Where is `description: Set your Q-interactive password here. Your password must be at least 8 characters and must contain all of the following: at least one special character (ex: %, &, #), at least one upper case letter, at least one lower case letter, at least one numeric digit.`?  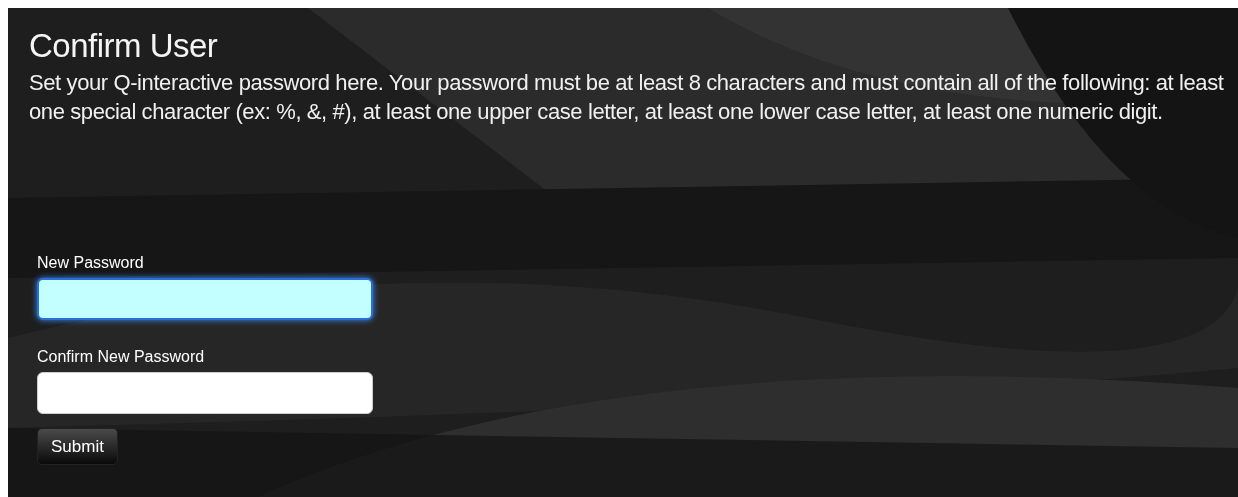 description: Set your Q-interactive password here. Your password must be at least 8 characters and must contain all of the following: at least one special character (ex: %, &, #), at least one upper case letter, at least one lower case letter, at least one numeric digit. is located at coordinates (627, 97).